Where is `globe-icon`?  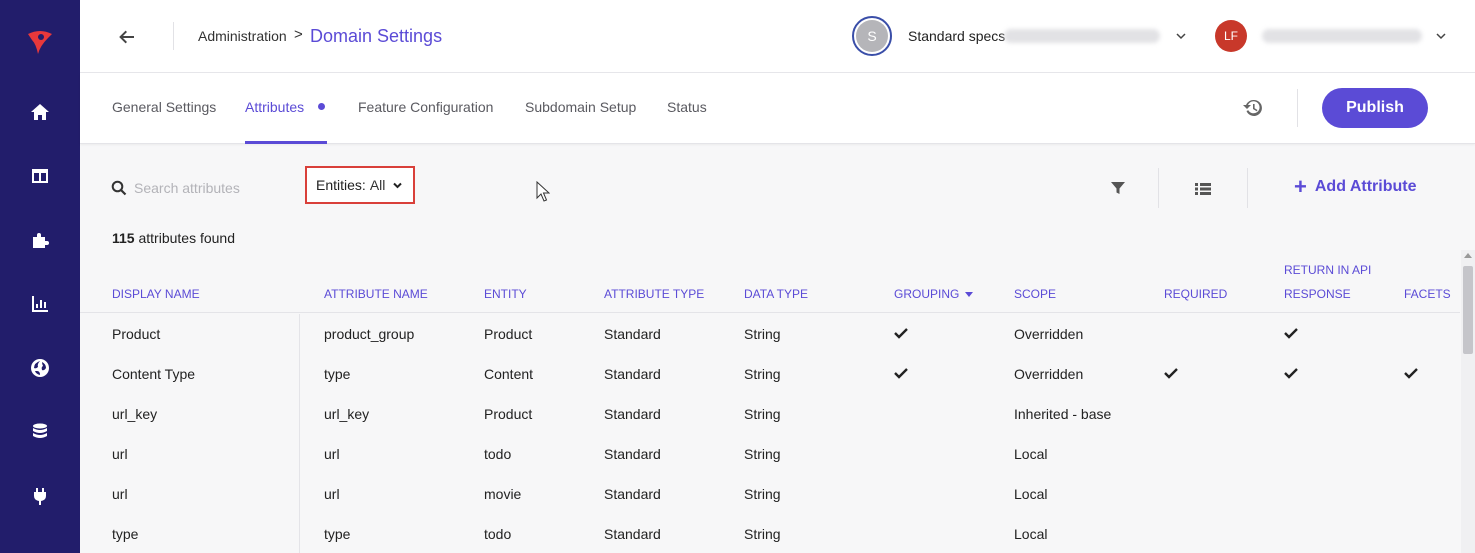
globe-icon is located at coordinates (40, 368).